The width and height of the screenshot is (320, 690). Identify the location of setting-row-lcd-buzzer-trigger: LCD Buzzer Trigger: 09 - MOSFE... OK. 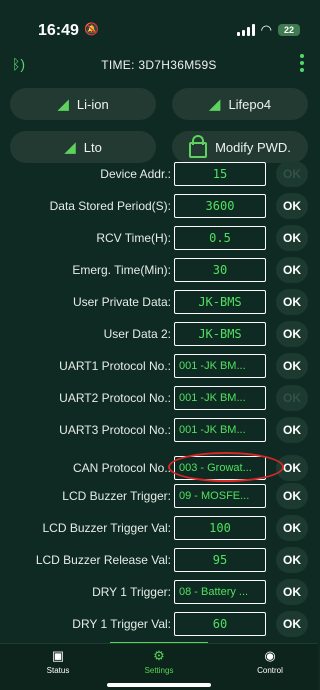
(159, 496).